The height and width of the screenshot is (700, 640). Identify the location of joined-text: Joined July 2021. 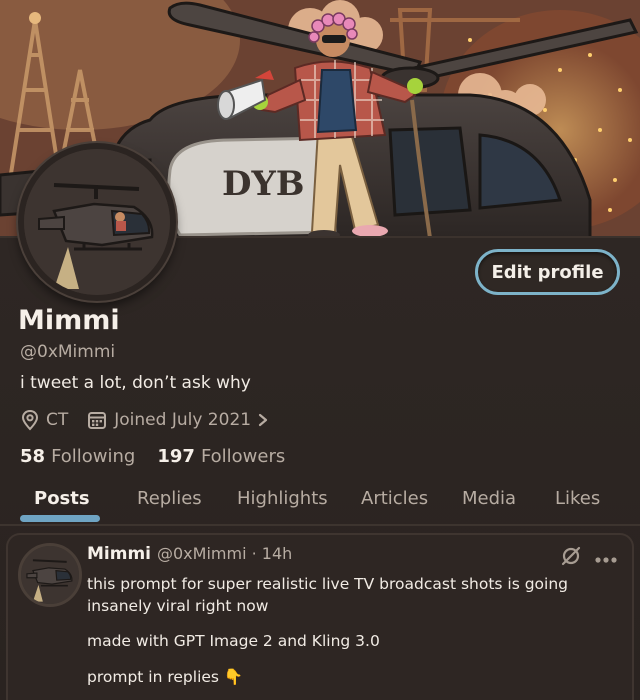
(183, 420).